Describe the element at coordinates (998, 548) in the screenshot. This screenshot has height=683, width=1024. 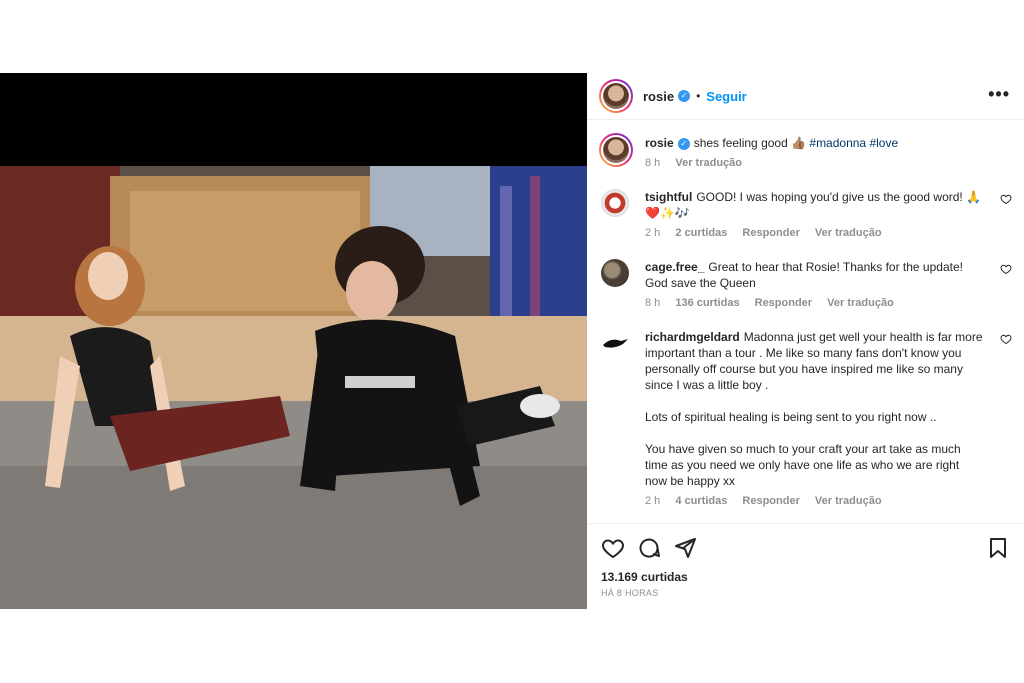
I see `bookmark-icon` at that location.